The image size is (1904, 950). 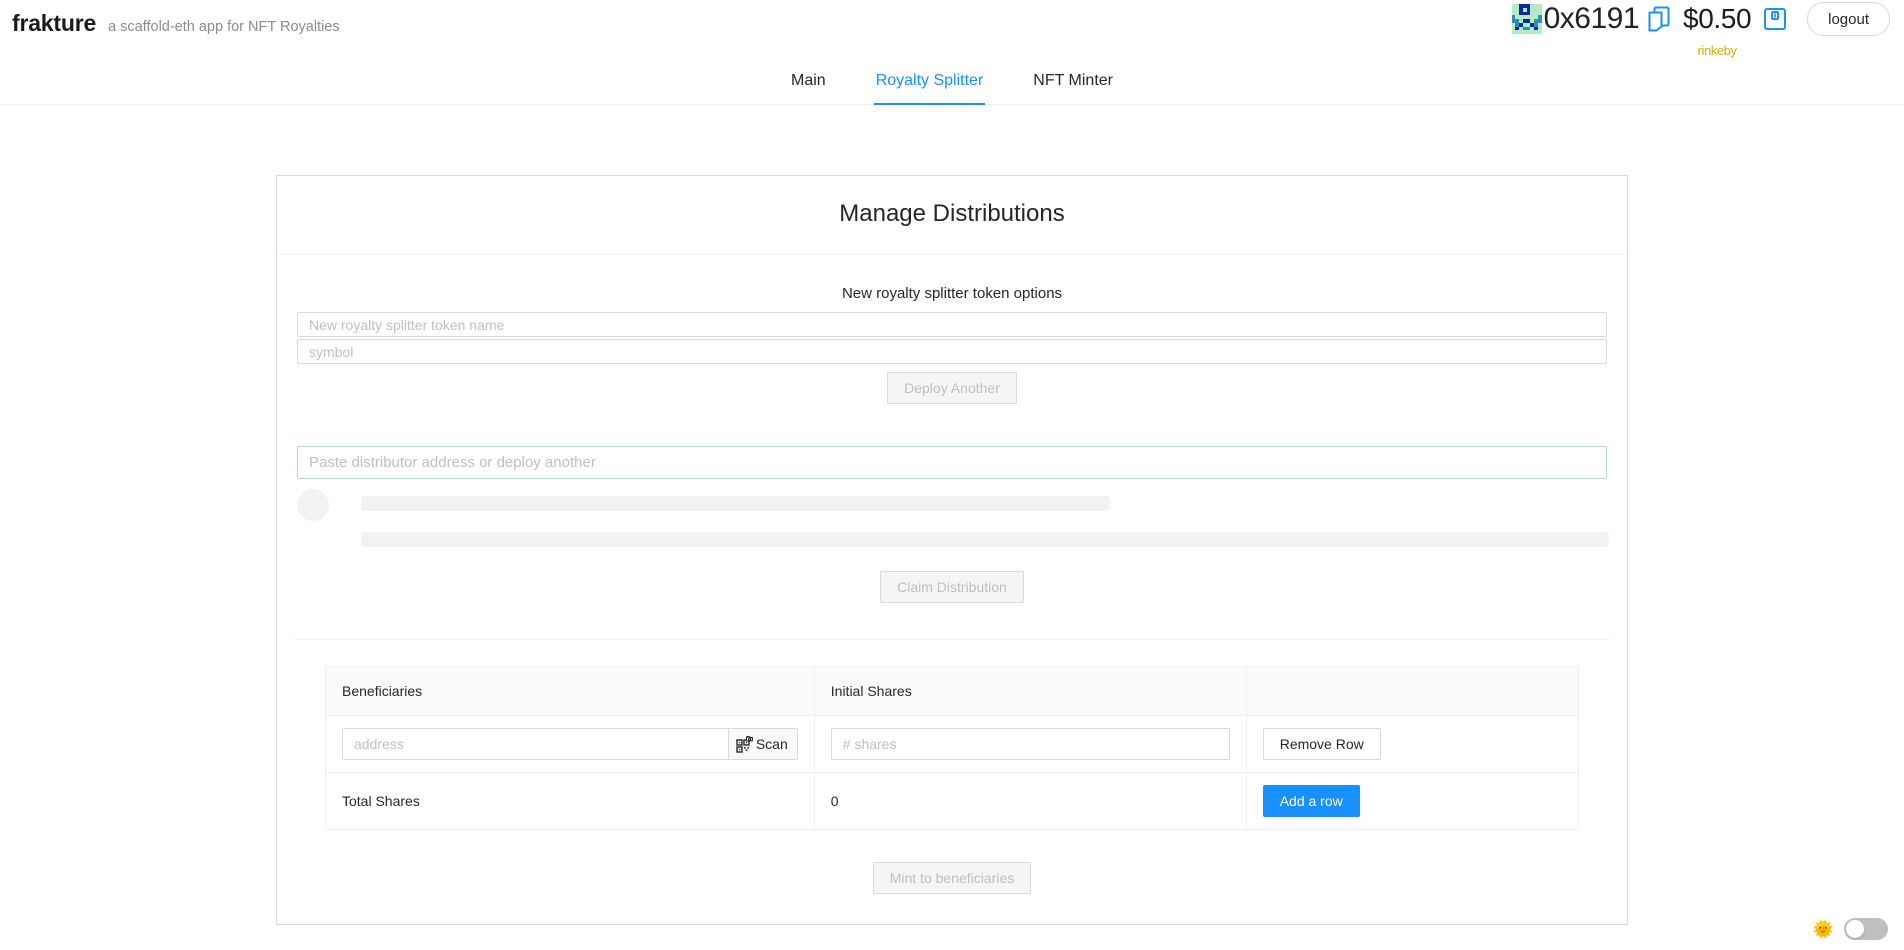 I want to click on page-title: Manage Distributions, so click(x=952, y=215).